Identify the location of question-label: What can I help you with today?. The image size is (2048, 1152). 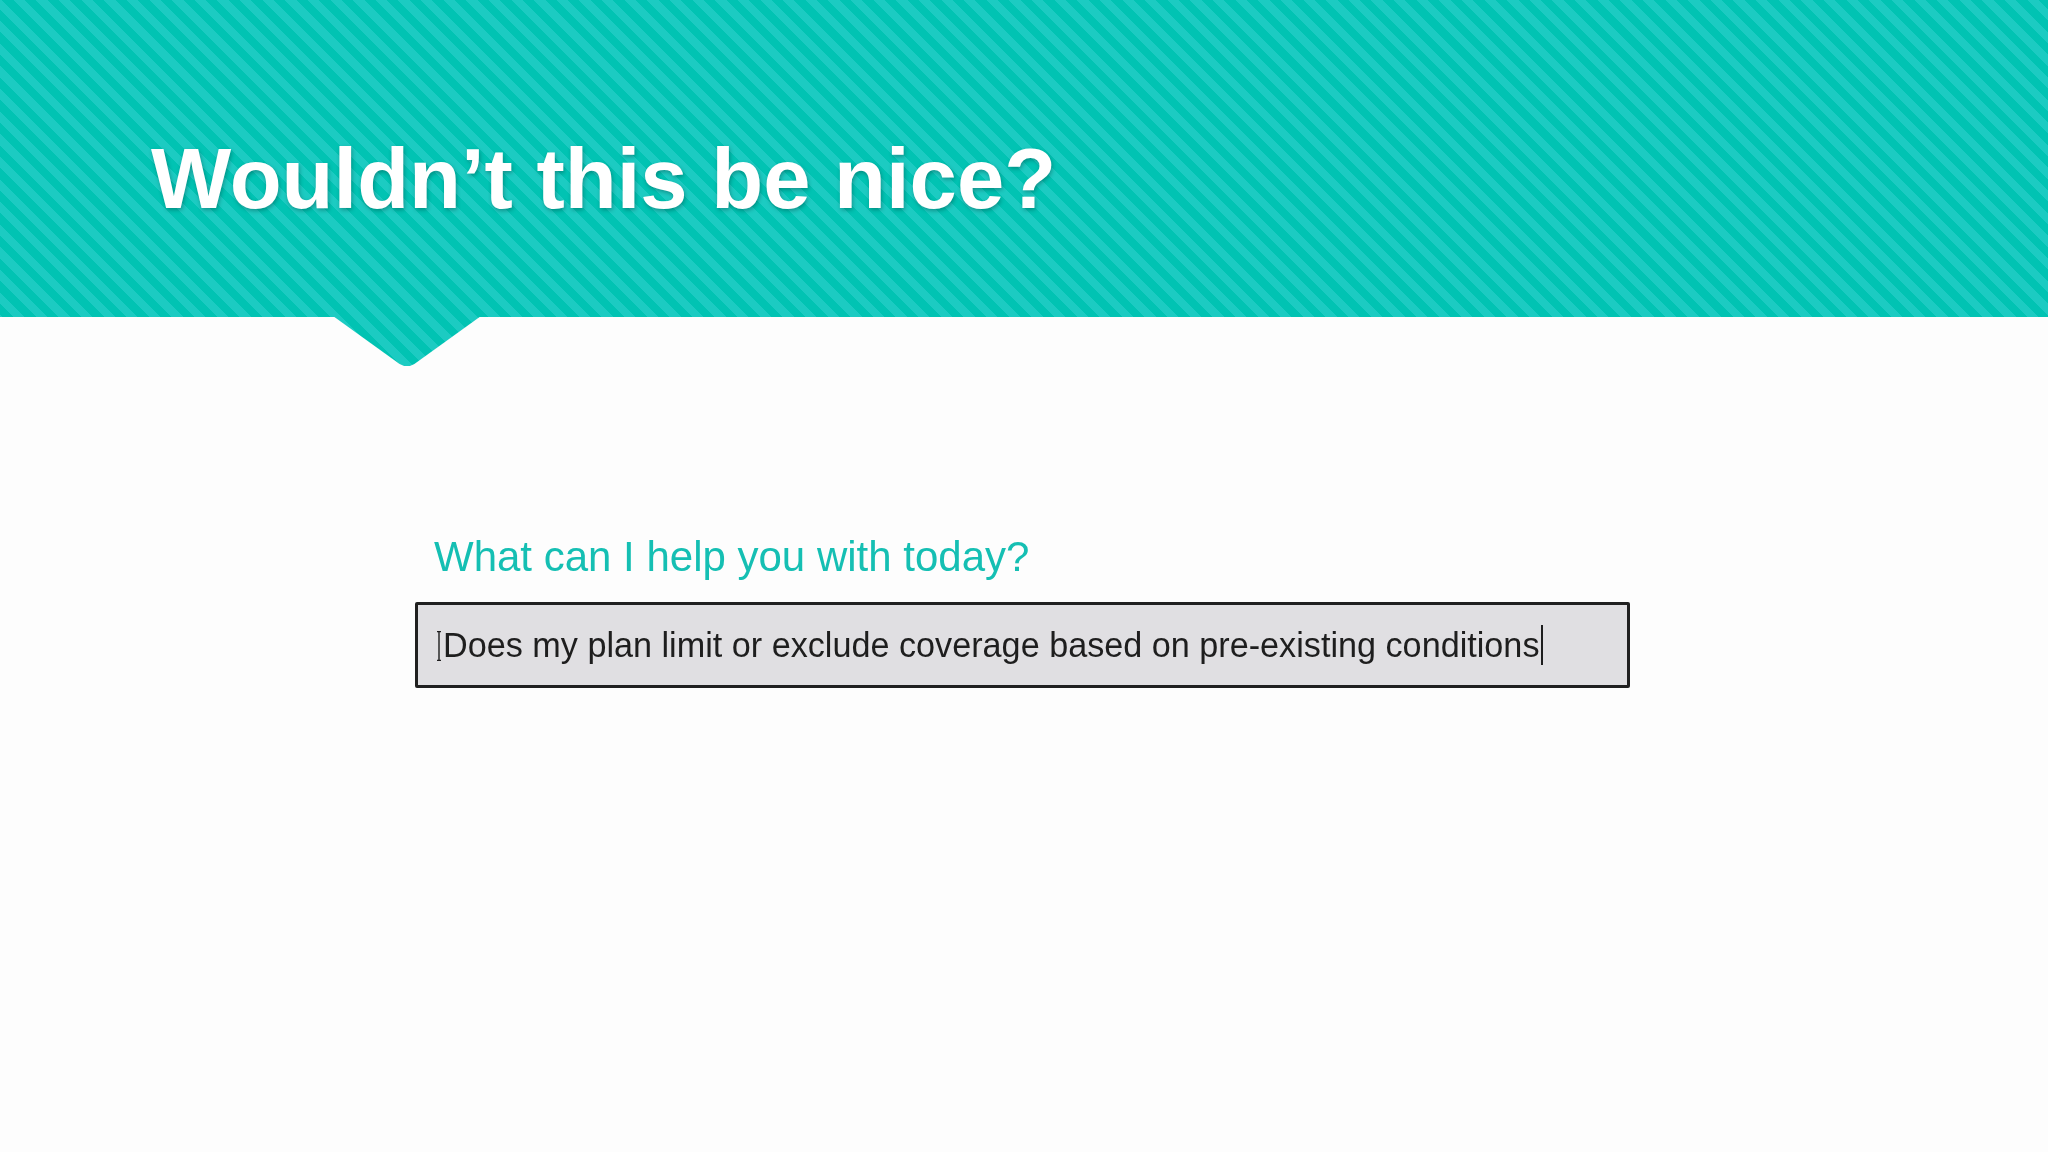
(732, 557).